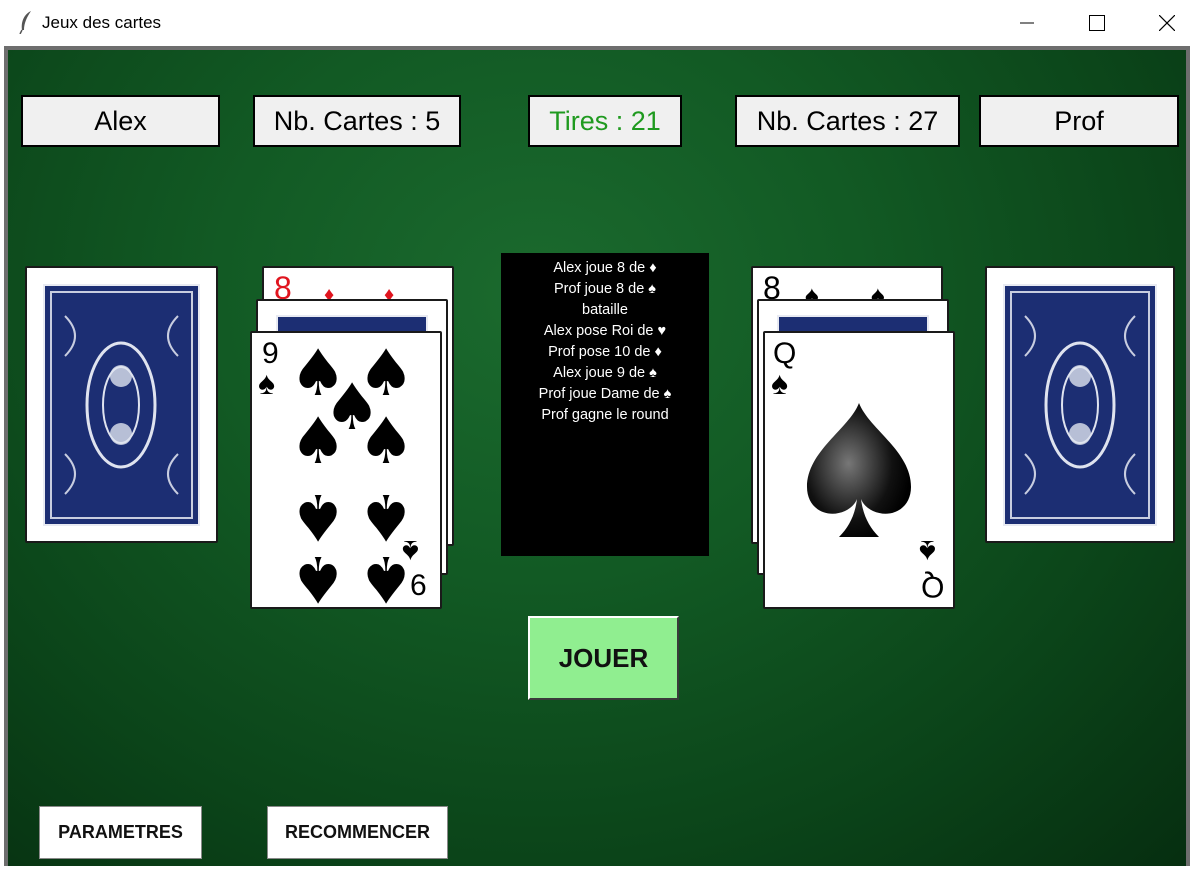  Describe the element at coordinates (605, 331) in the screenshot. I see `log-line: Alex pose Roi de ♥` at that location.